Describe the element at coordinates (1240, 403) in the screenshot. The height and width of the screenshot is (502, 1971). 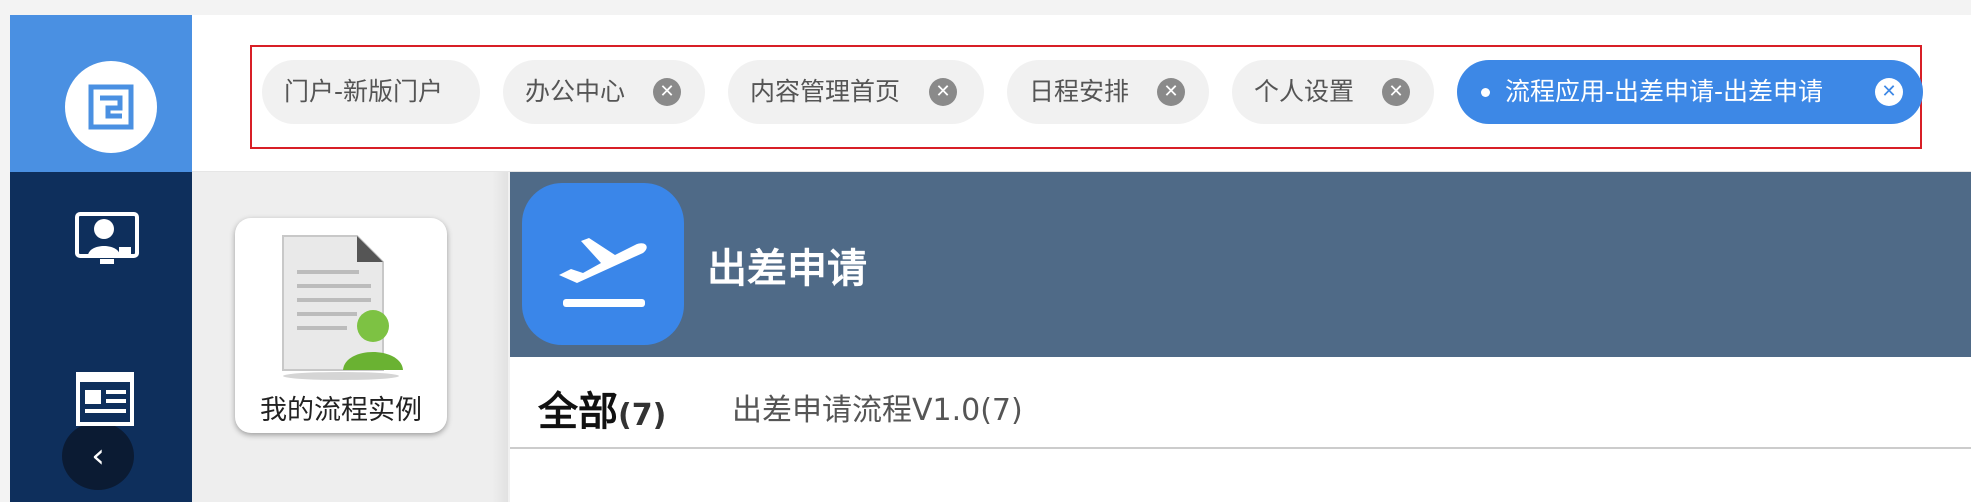
I see `filter-row: 全部(7) 出差申请流程V1.0(7)` at that location.